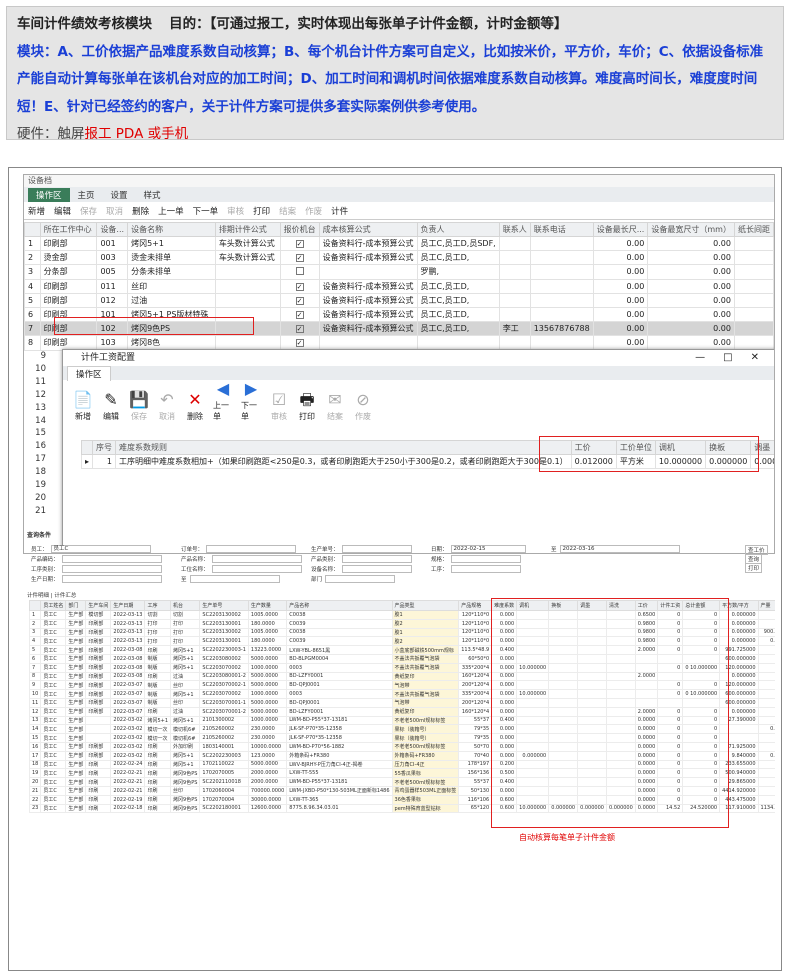 The height and width of the screenshot is (979, 792). I want to click on filter-input: 2022-02-15, so click(488, 549).